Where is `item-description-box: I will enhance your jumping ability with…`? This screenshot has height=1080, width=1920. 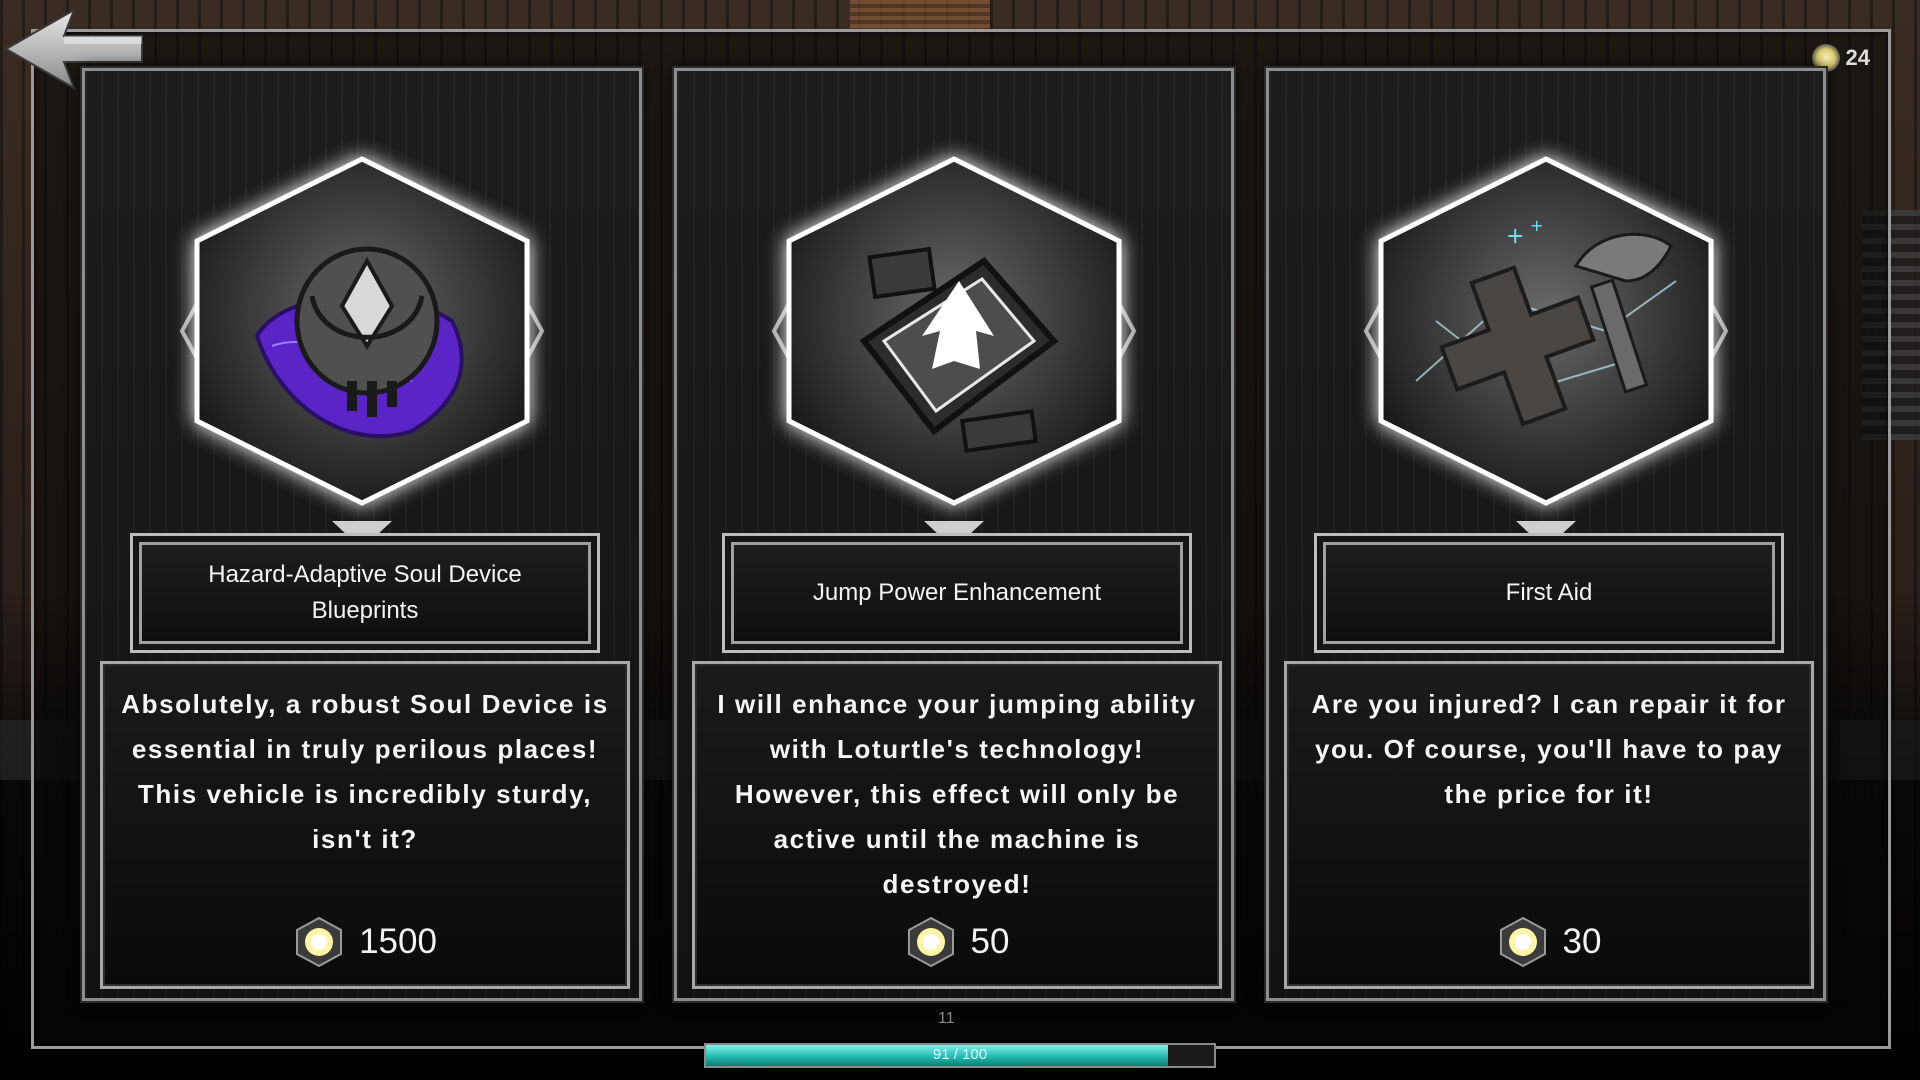 item-description-box: I will enhance your jumping ability with… is located at coordinates (957, 825).